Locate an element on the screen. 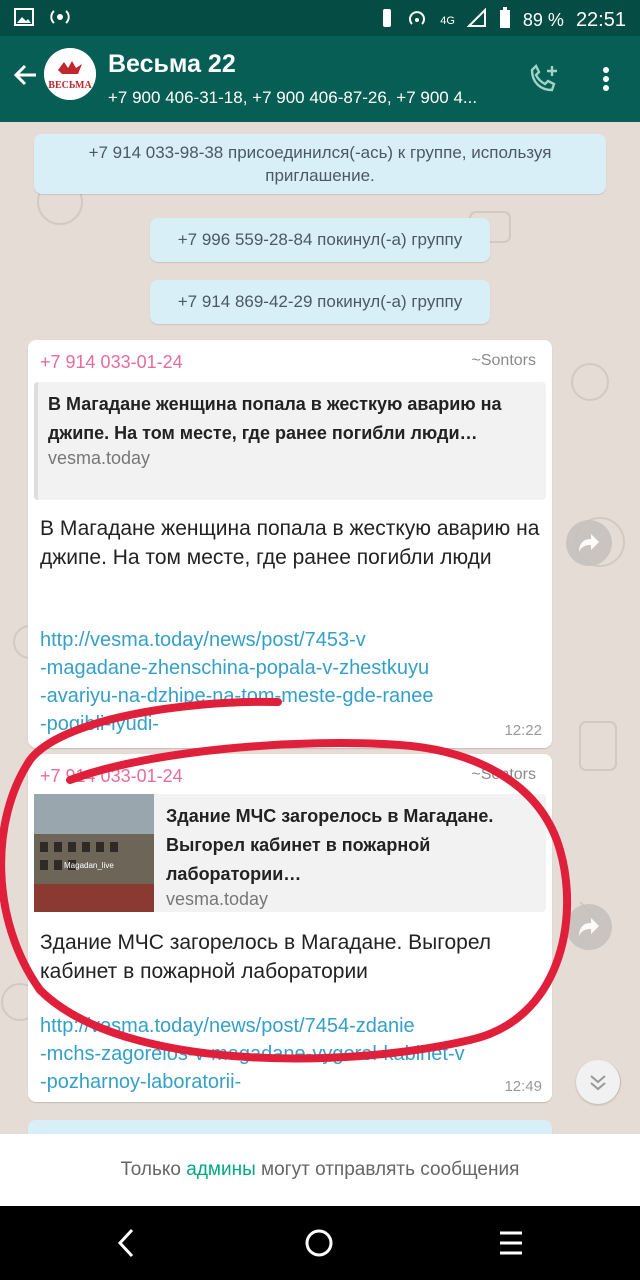  scroll-to-bottom-button is located at coordinates (598, 1082).